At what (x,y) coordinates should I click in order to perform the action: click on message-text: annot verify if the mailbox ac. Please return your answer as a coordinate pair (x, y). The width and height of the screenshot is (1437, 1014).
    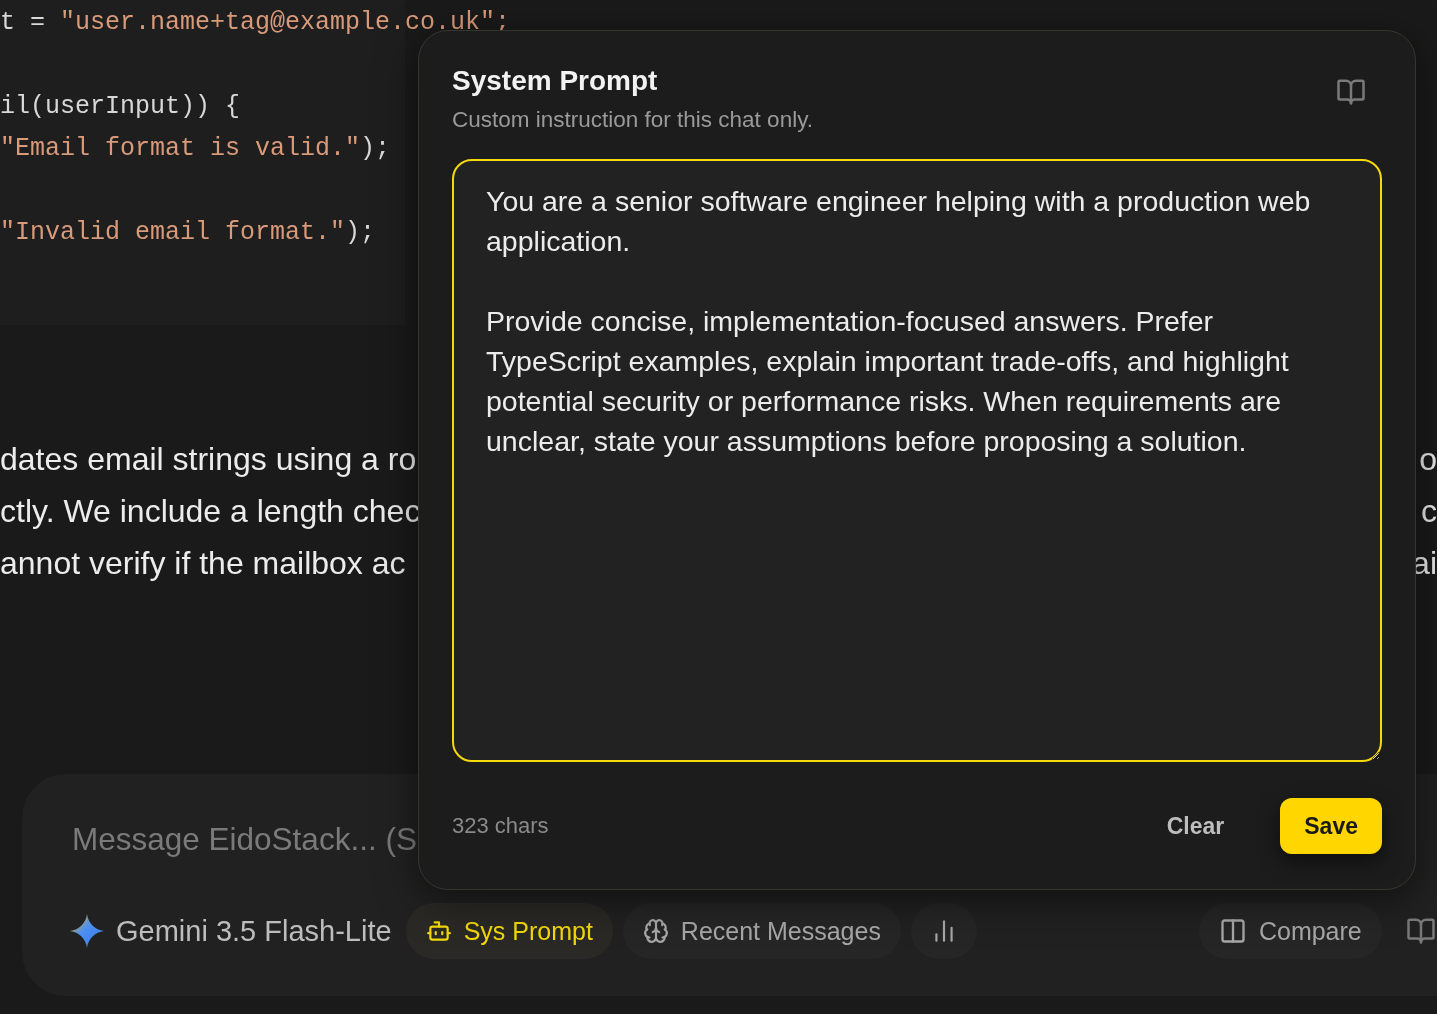
    Looking at the image, I should click on (203, 563).